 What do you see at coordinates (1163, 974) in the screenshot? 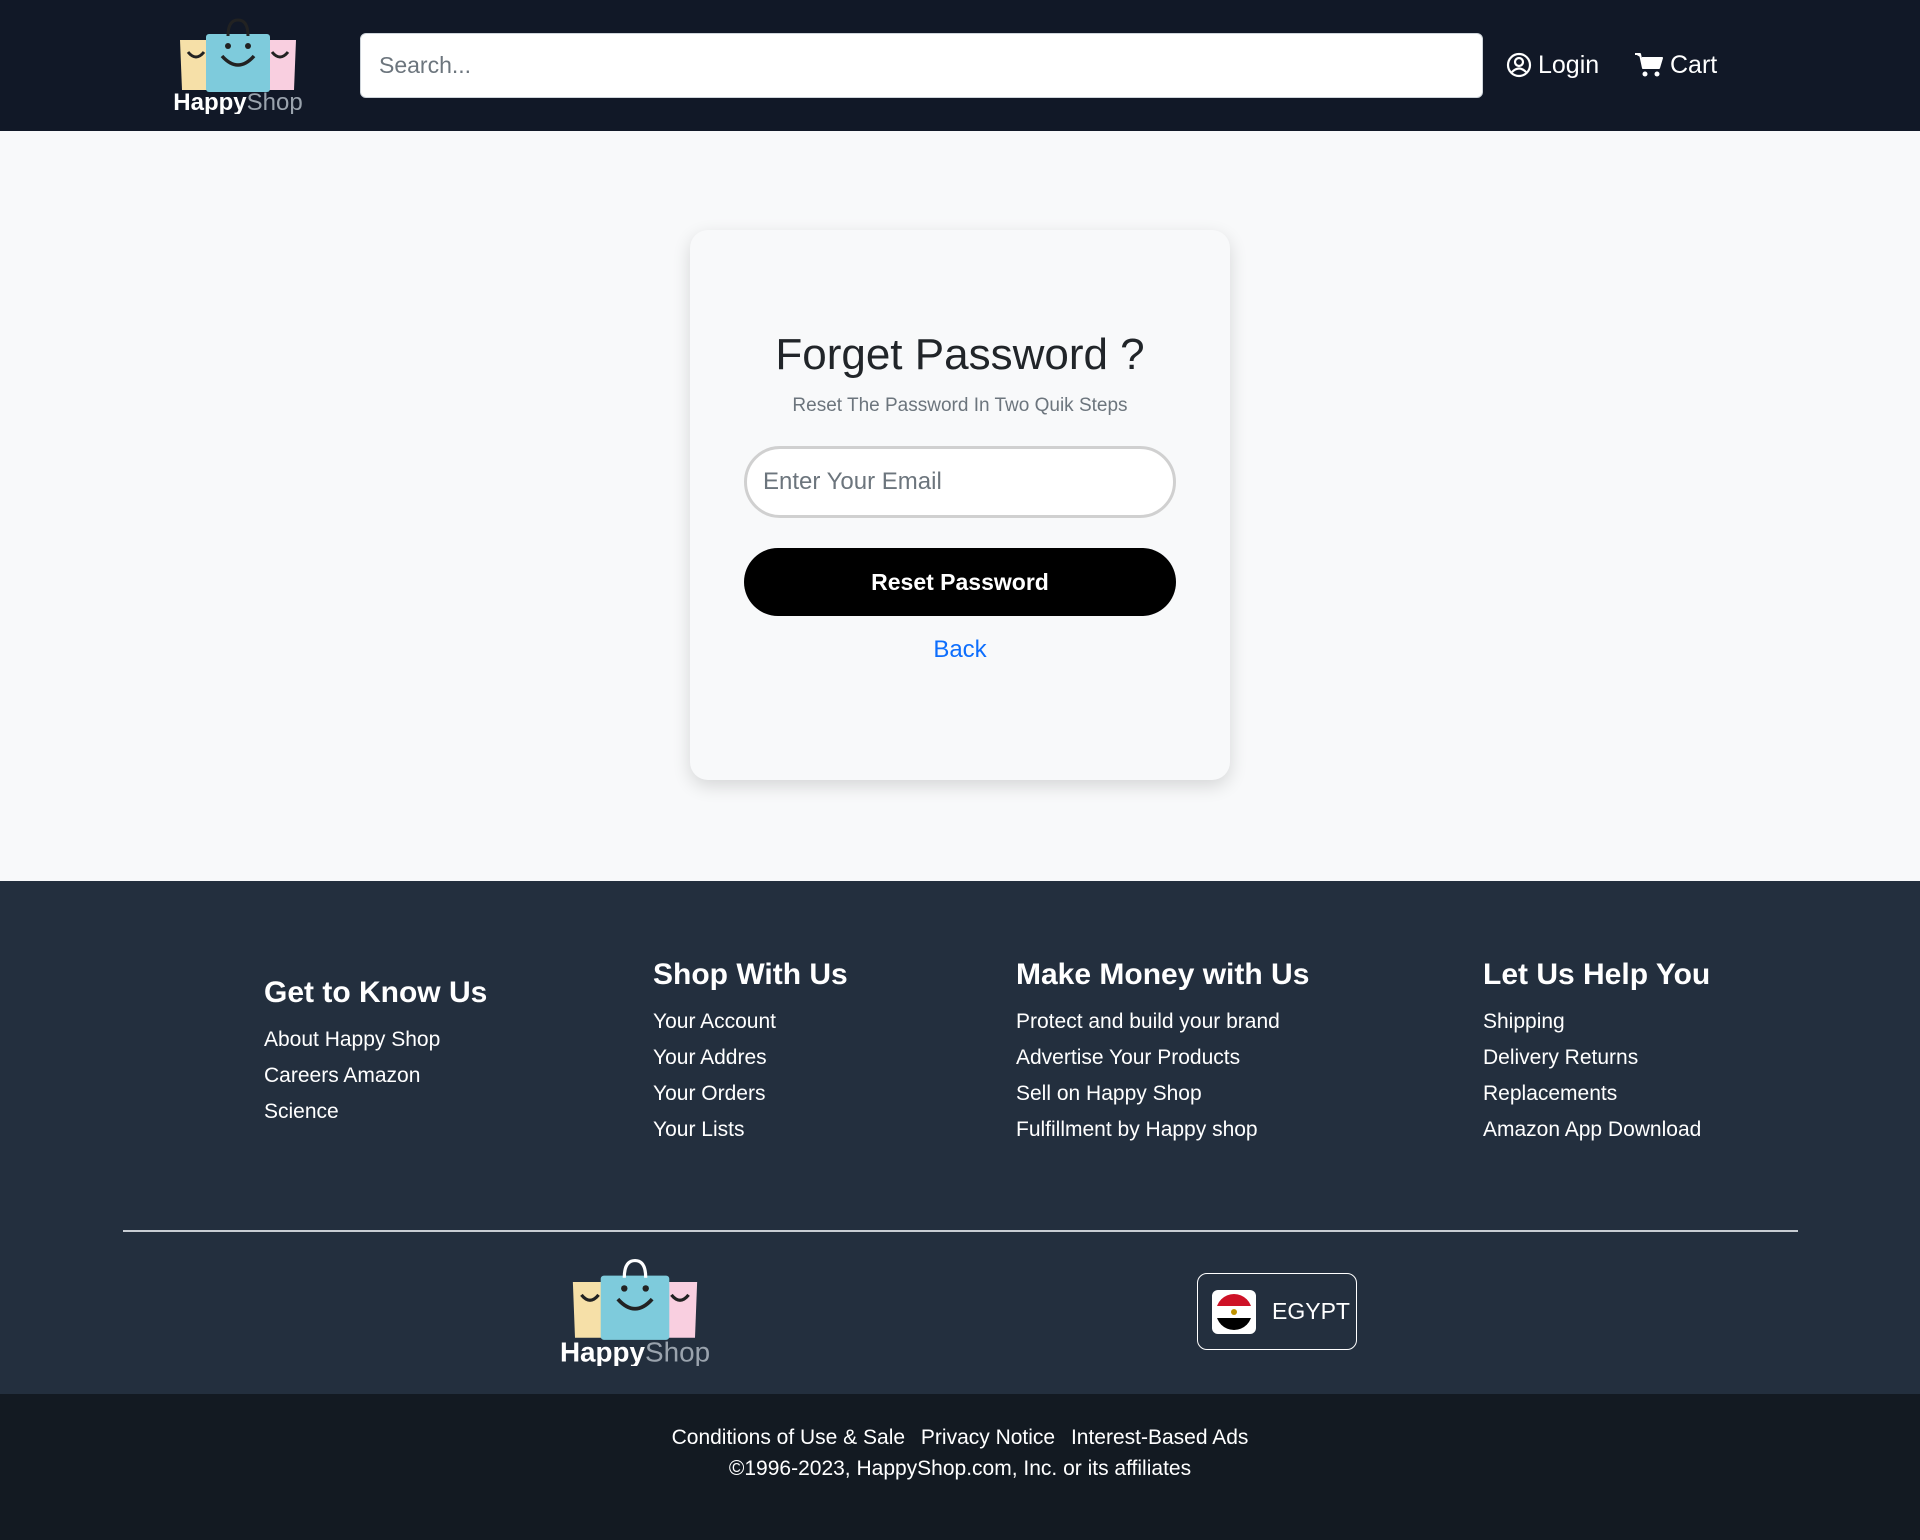
I see `footer-column-title: Make Money with Us` at bounding box center [1163, 974].